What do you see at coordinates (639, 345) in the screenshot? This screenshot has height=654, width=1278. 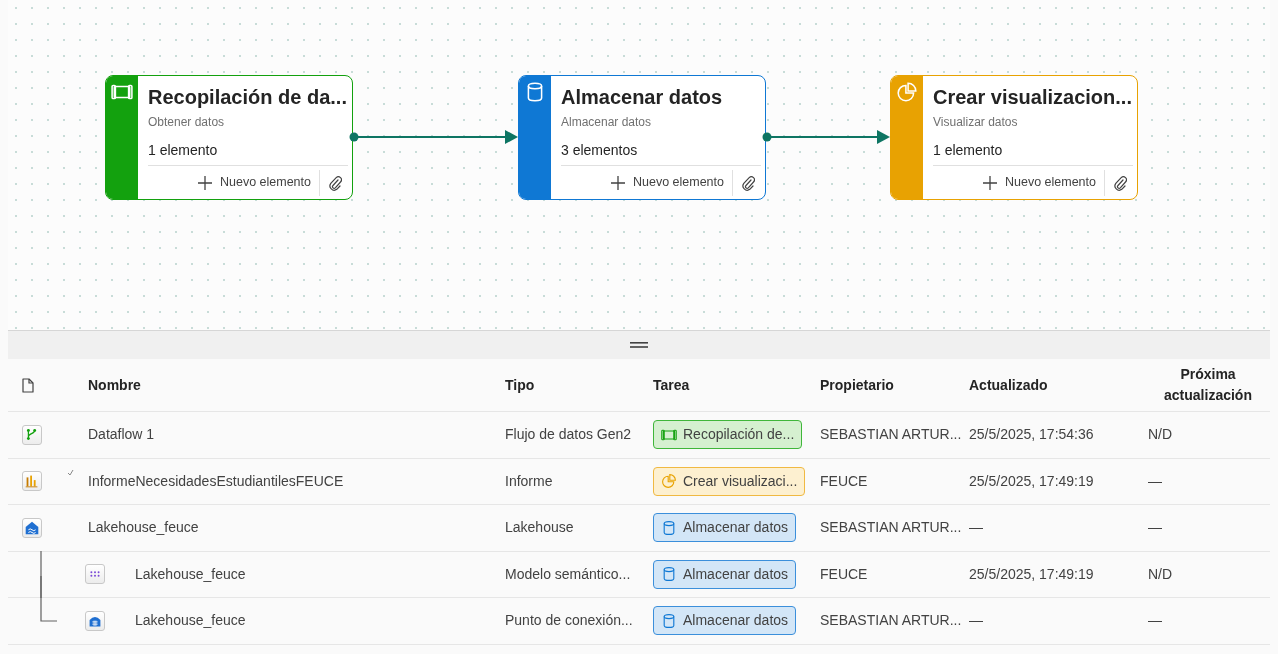 I see `resize-handle-icon` at bounding box center [639, 345].